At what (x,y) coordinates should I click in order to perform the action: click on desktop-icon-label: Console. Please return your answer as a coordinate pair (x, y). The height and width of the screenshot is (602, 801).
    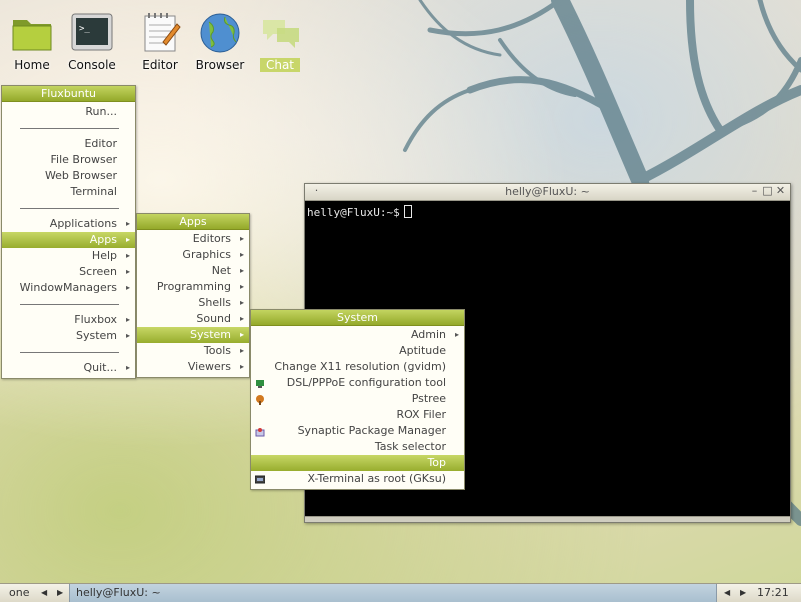
    Looking at the image, I should click on (92, 65).